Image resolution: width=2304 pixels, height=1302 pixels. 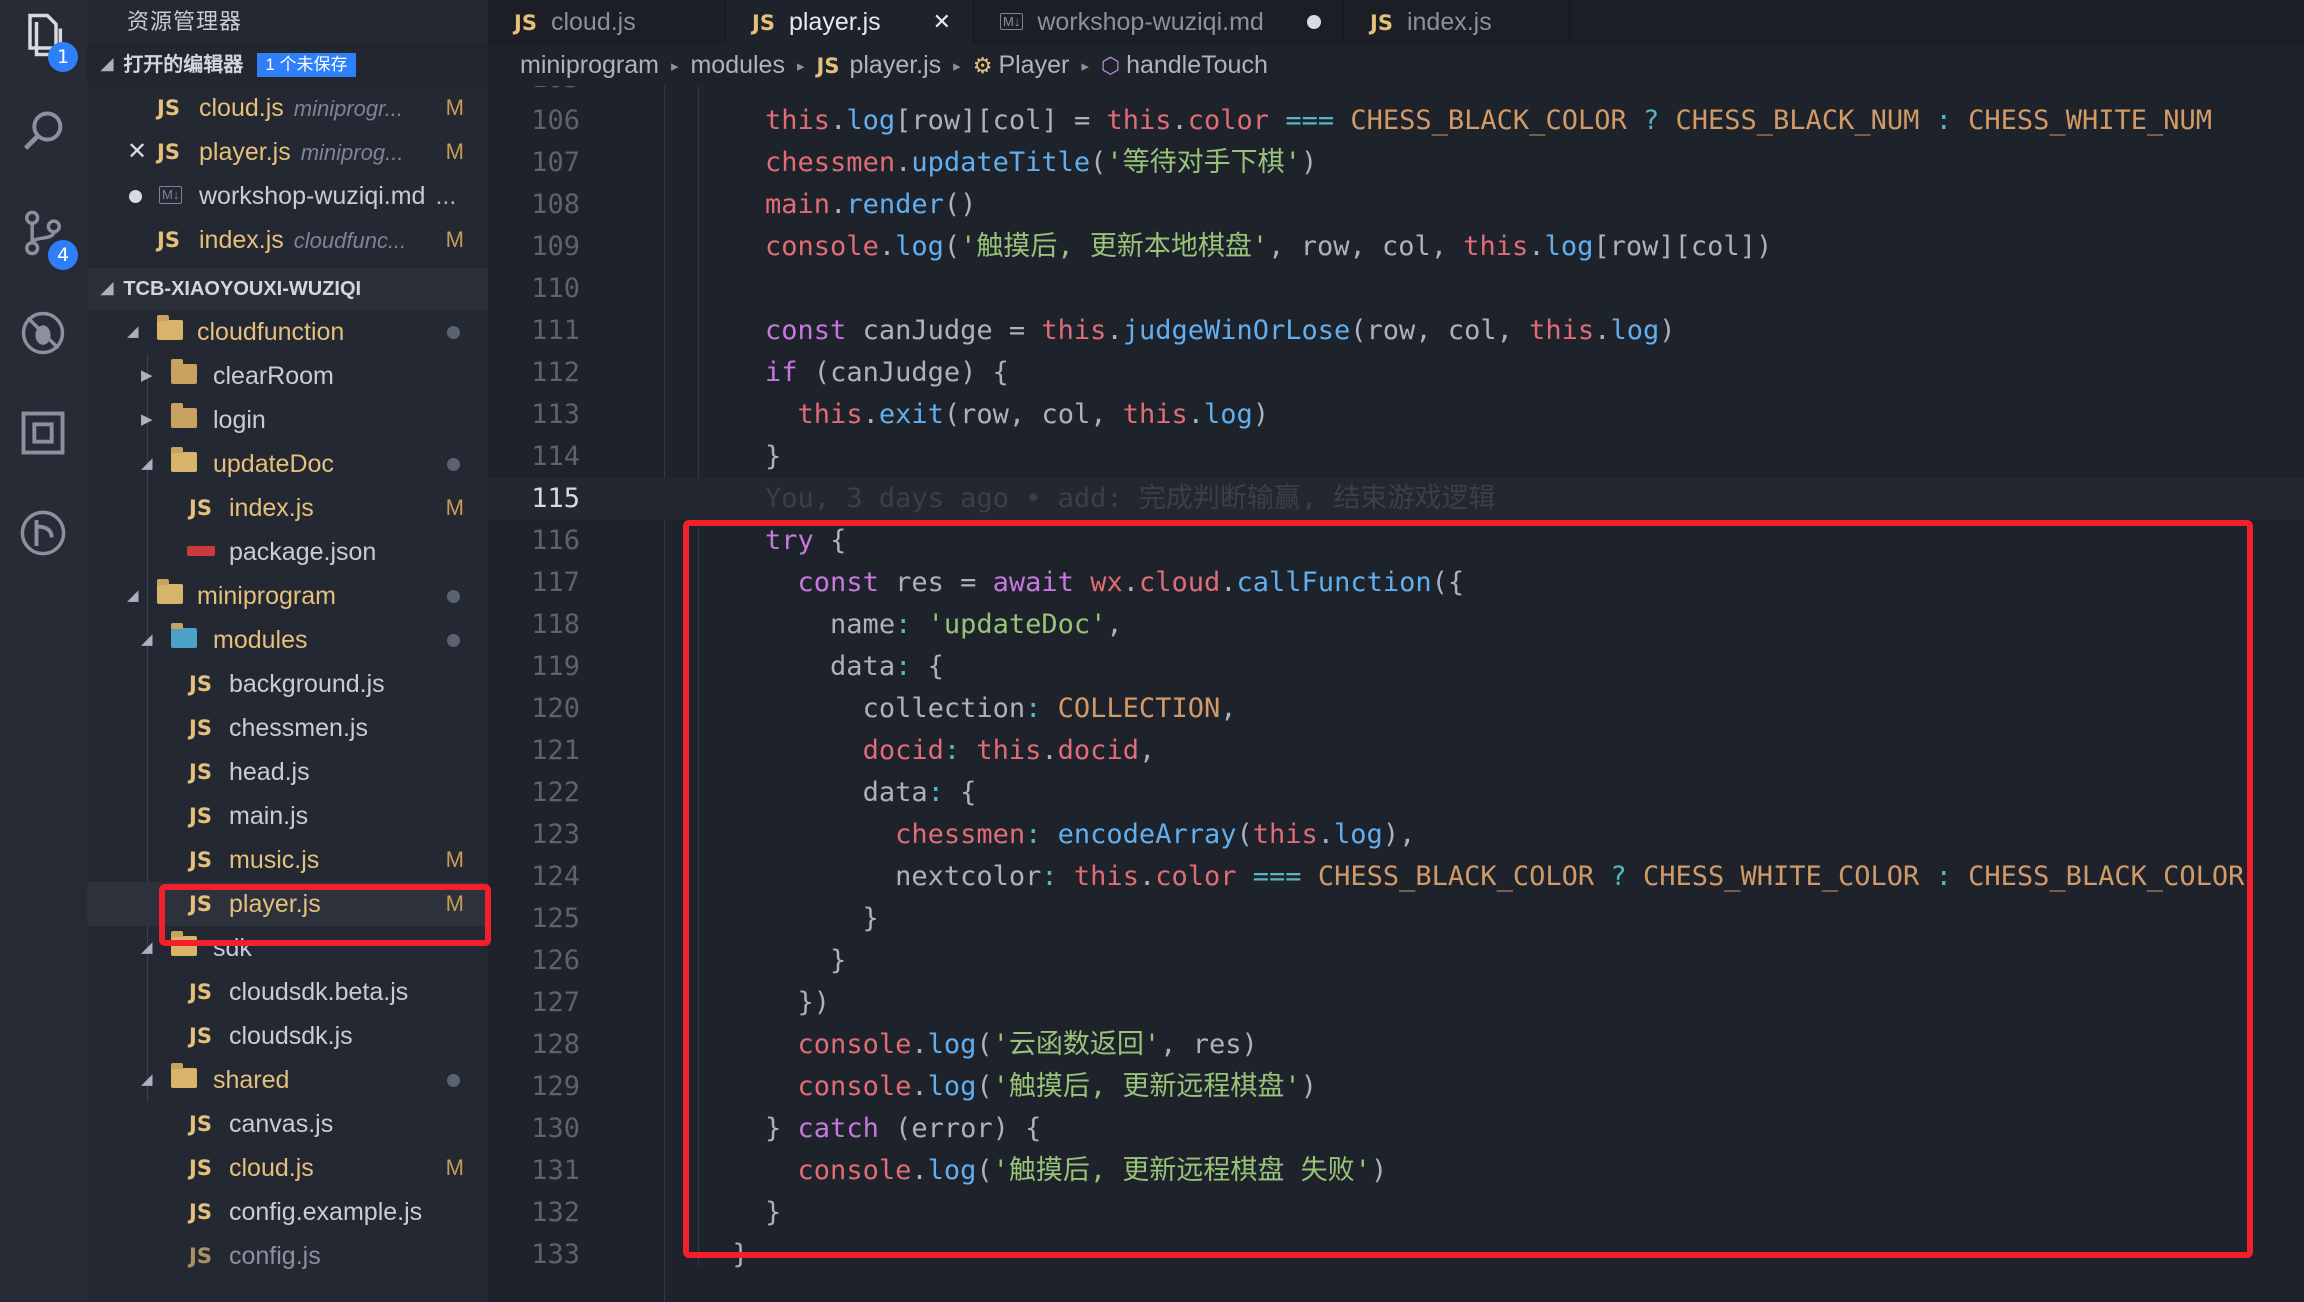 I want to click on code-line: 129 console.log('触摸后, 更新远程棋盘'), so click(x=1396, y=1087).